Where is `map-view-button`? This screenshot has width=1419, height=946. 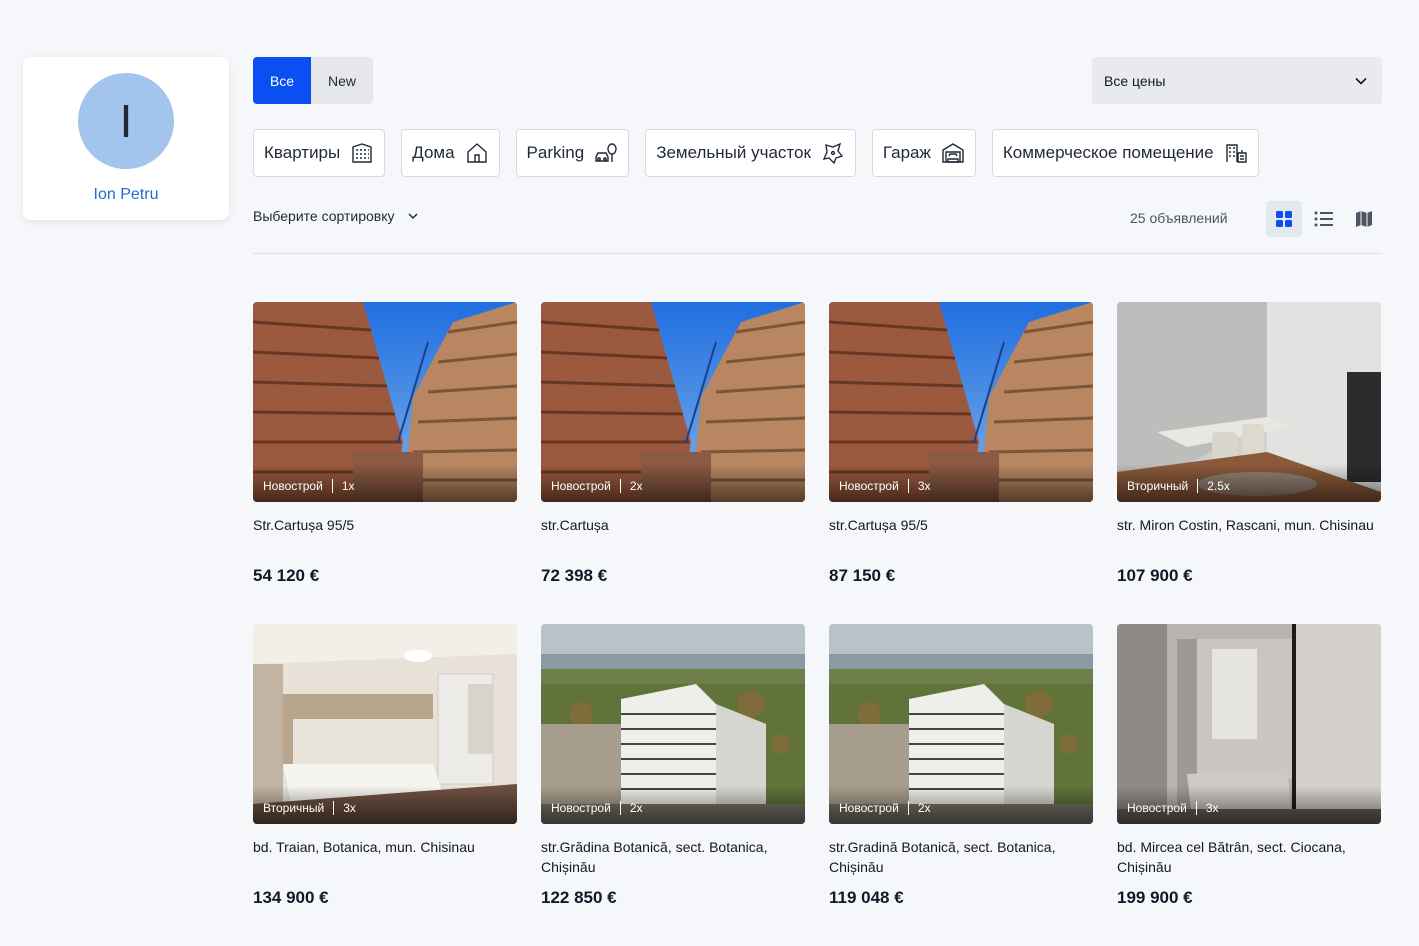 map-view-button is located at coordinates (1364, 219).